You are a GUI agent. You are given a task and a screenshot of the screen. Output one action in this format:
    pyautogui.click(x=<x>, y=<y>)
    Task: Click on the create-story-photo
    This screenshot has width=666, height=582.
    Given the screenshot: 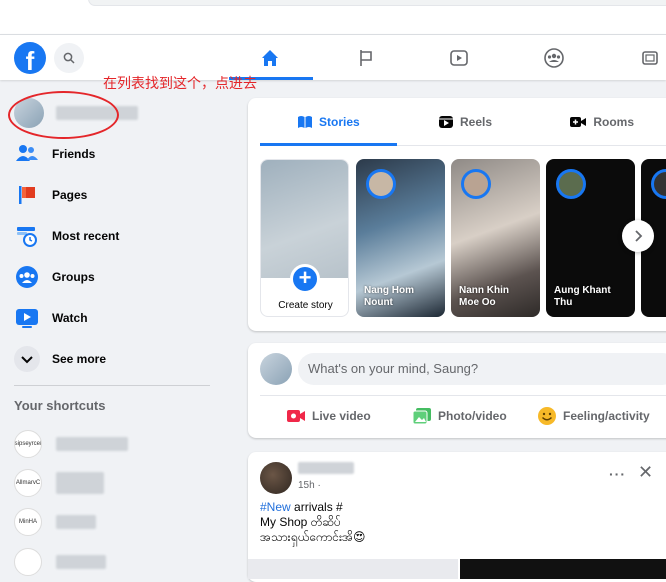 What is the action you would take?
    pyautogui.click(x=304, y=219)
    